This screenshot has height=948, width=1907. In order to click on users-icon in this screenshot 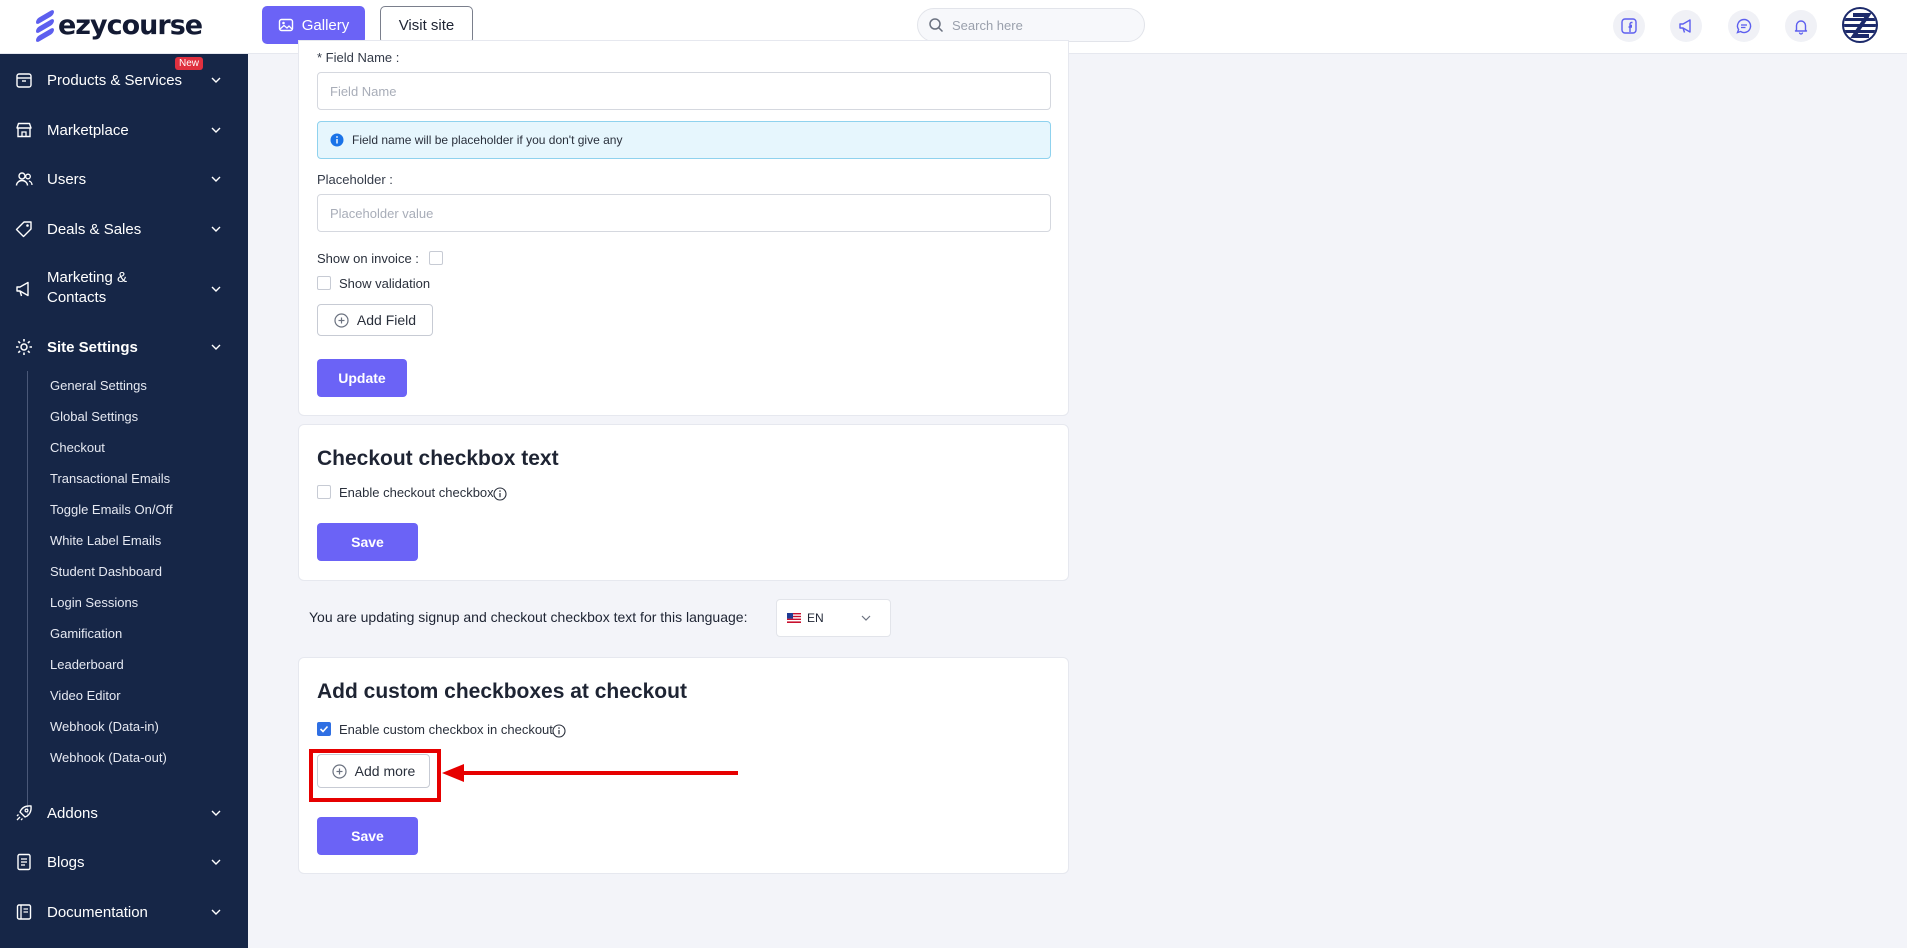, I will do `click(24, 179)`.